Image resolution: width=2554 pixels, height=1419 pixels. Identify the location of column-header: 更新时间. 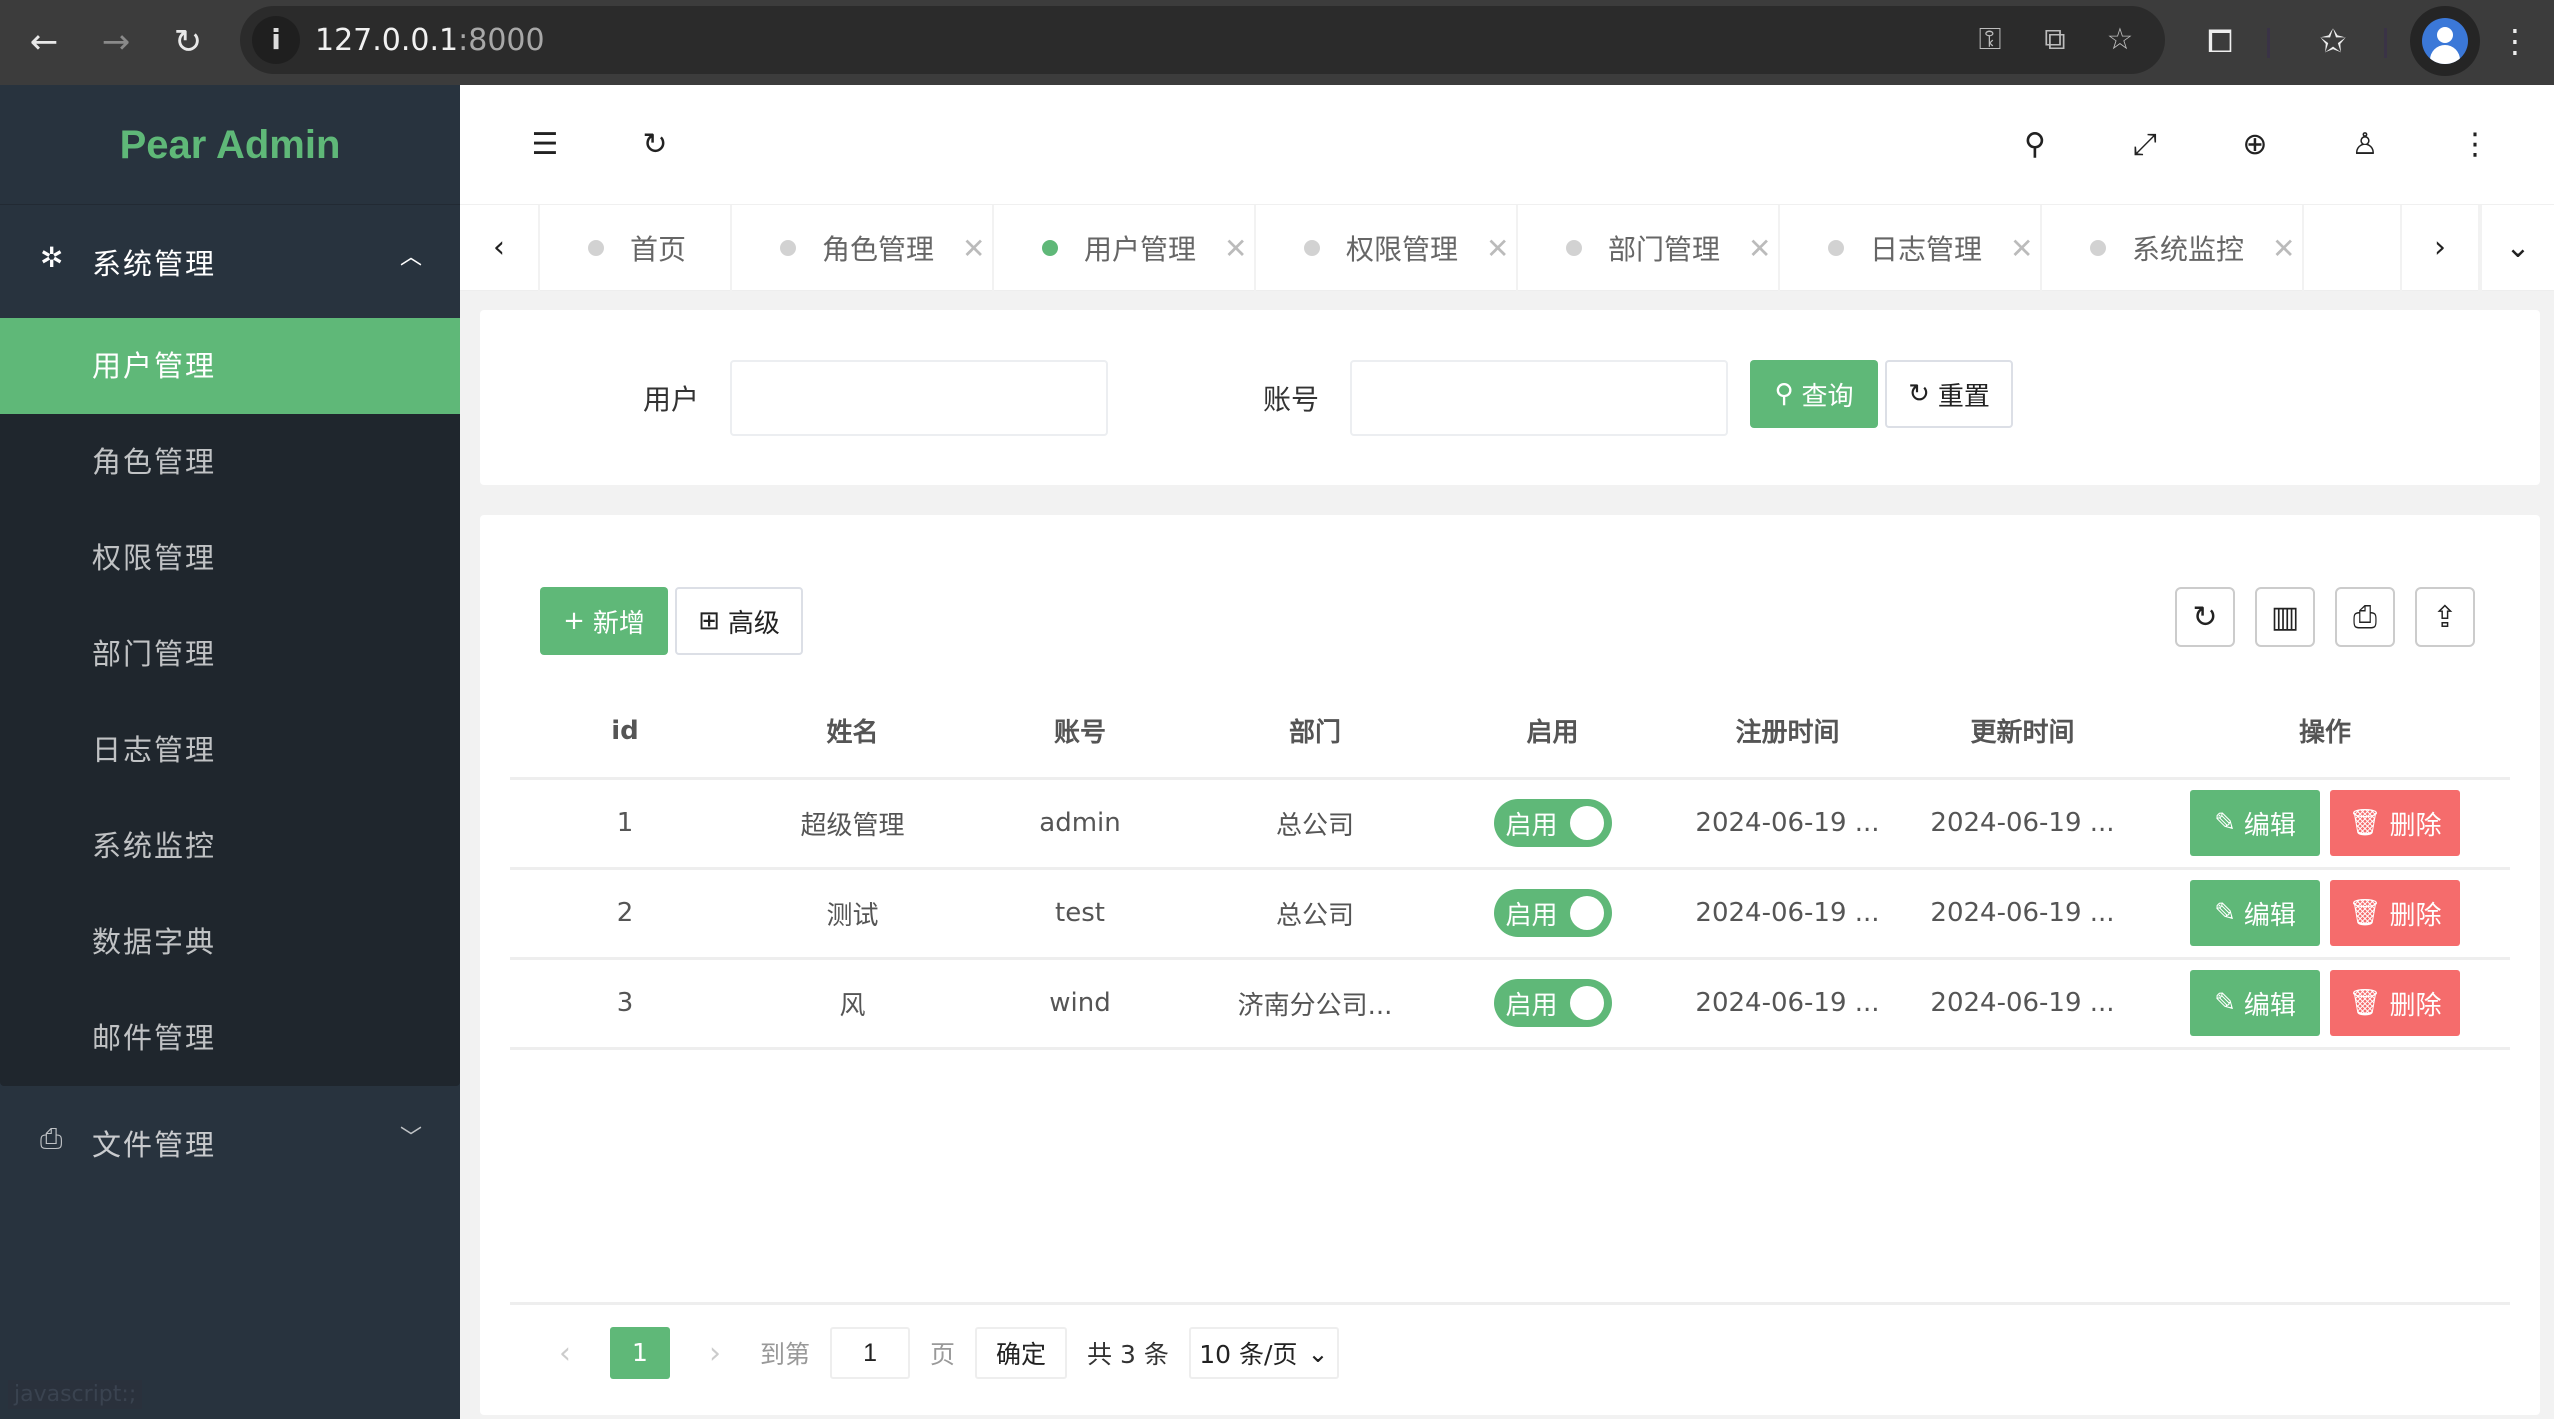
(2022, 732).